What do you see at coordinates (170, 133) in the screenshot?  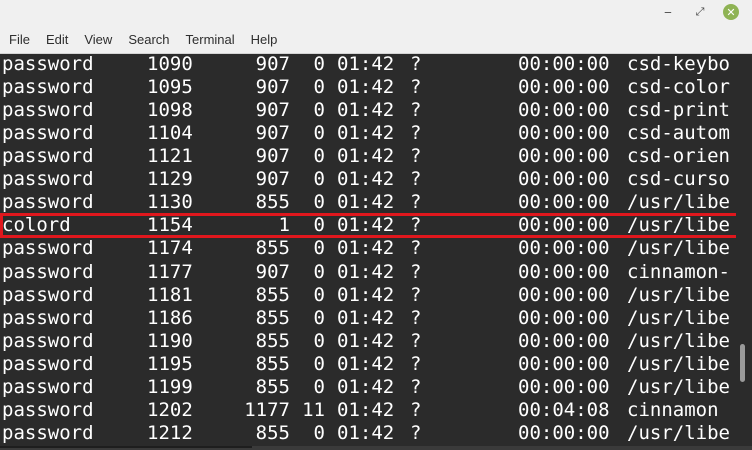 I see `process-pid: 1104` at bounding box center [170, 133].